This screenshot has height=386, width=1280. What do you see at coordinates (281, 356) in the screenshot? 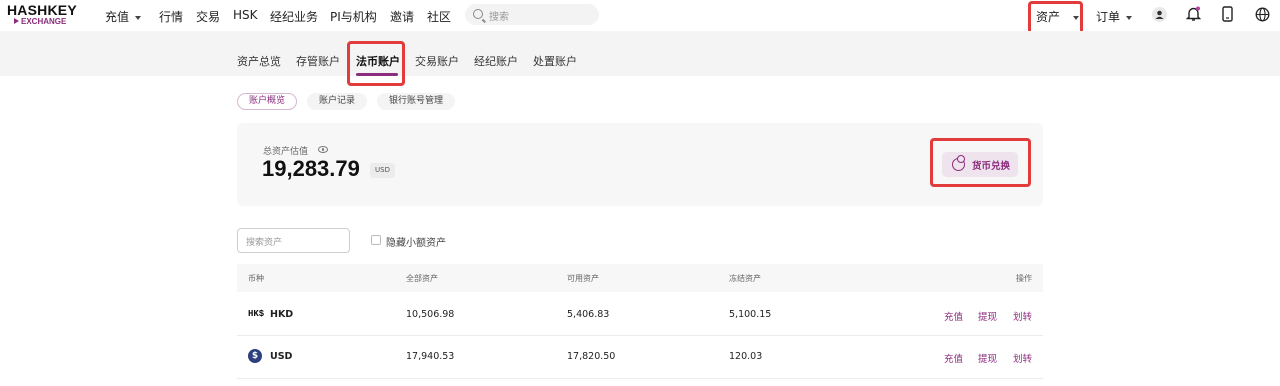
I see `coin-name: USD` at bounding box center [281, 356].